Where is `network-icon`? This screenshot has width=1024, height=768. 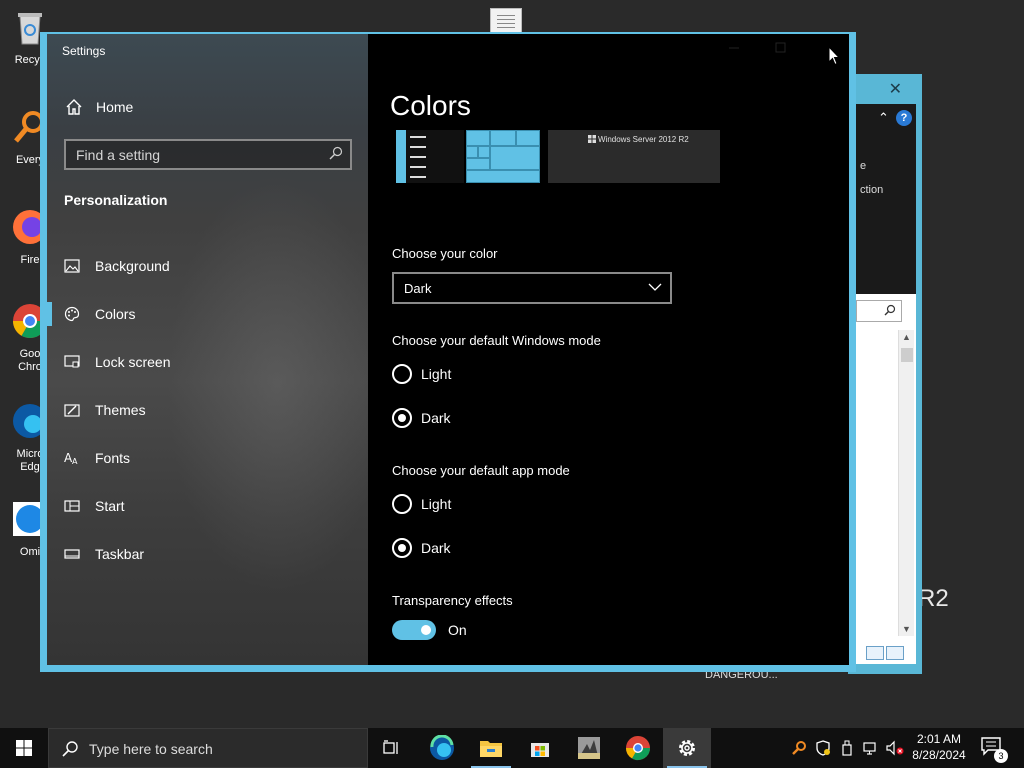 network-icon is located at coordinates (869, 748).